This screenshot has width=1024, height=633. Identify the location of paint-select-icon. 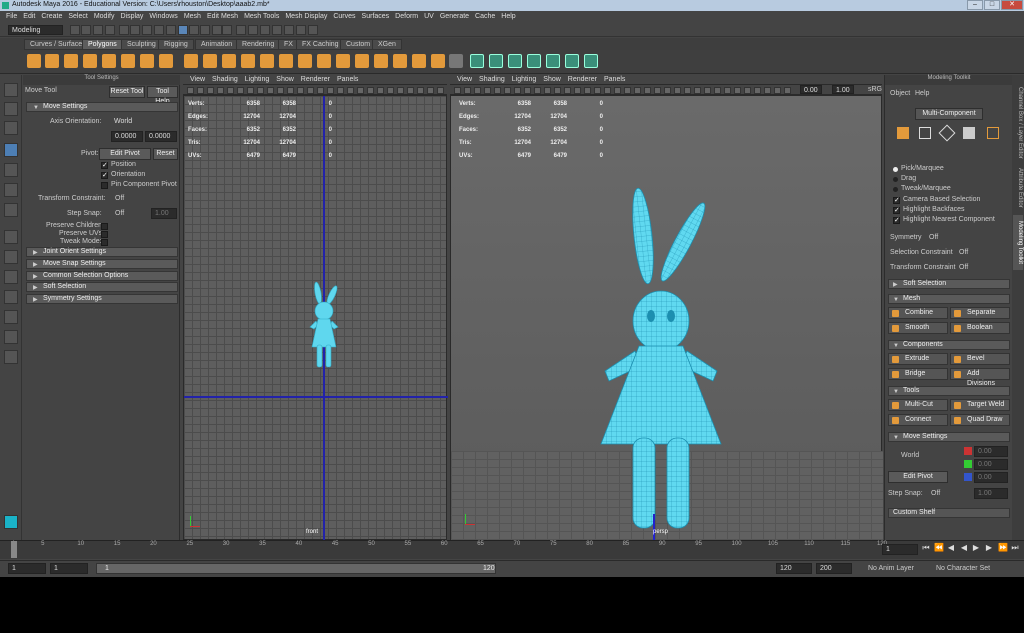
(11, 128).